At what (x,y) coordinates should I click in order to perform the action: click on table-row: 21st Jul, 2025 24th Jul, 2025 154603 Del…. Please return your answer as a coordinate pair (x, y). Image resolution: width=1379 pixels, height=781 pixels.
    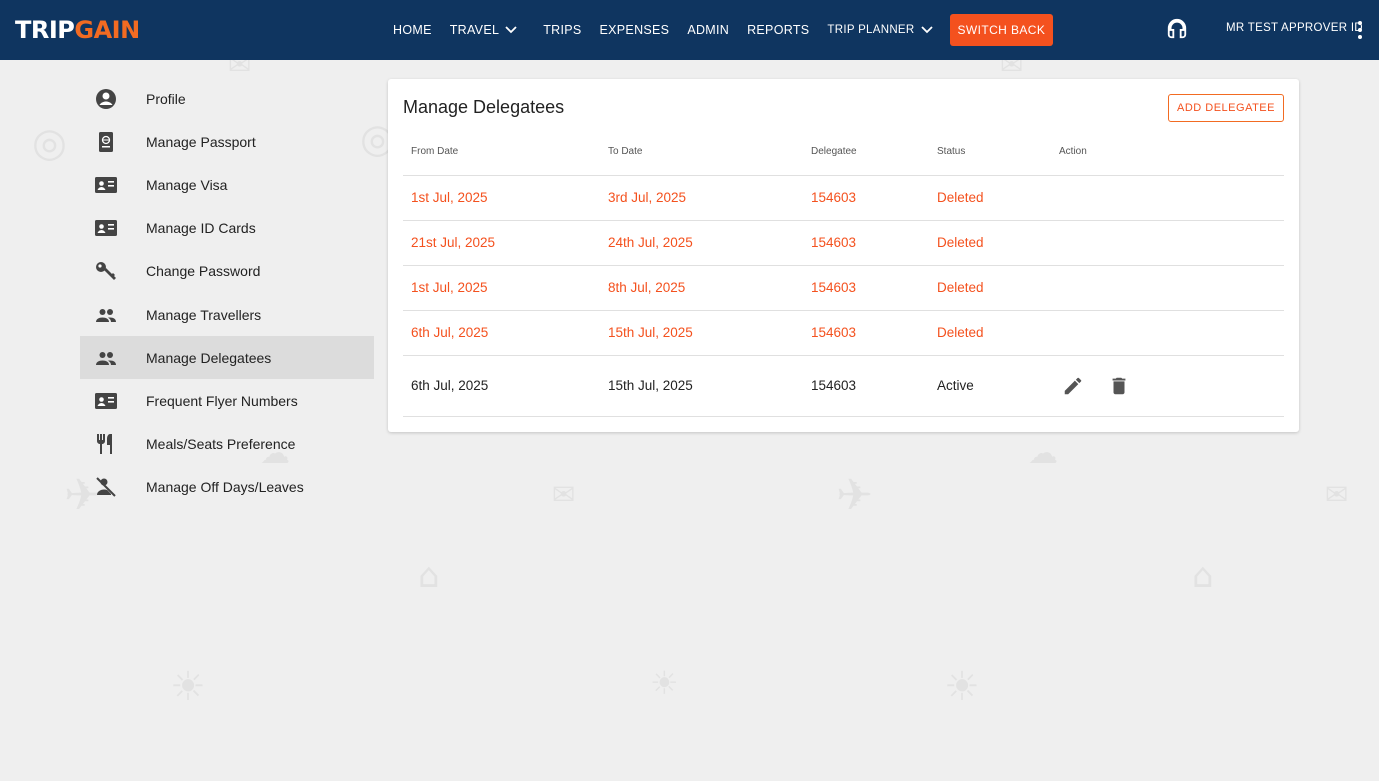
    Looking at the image, I should click on (843, 243).